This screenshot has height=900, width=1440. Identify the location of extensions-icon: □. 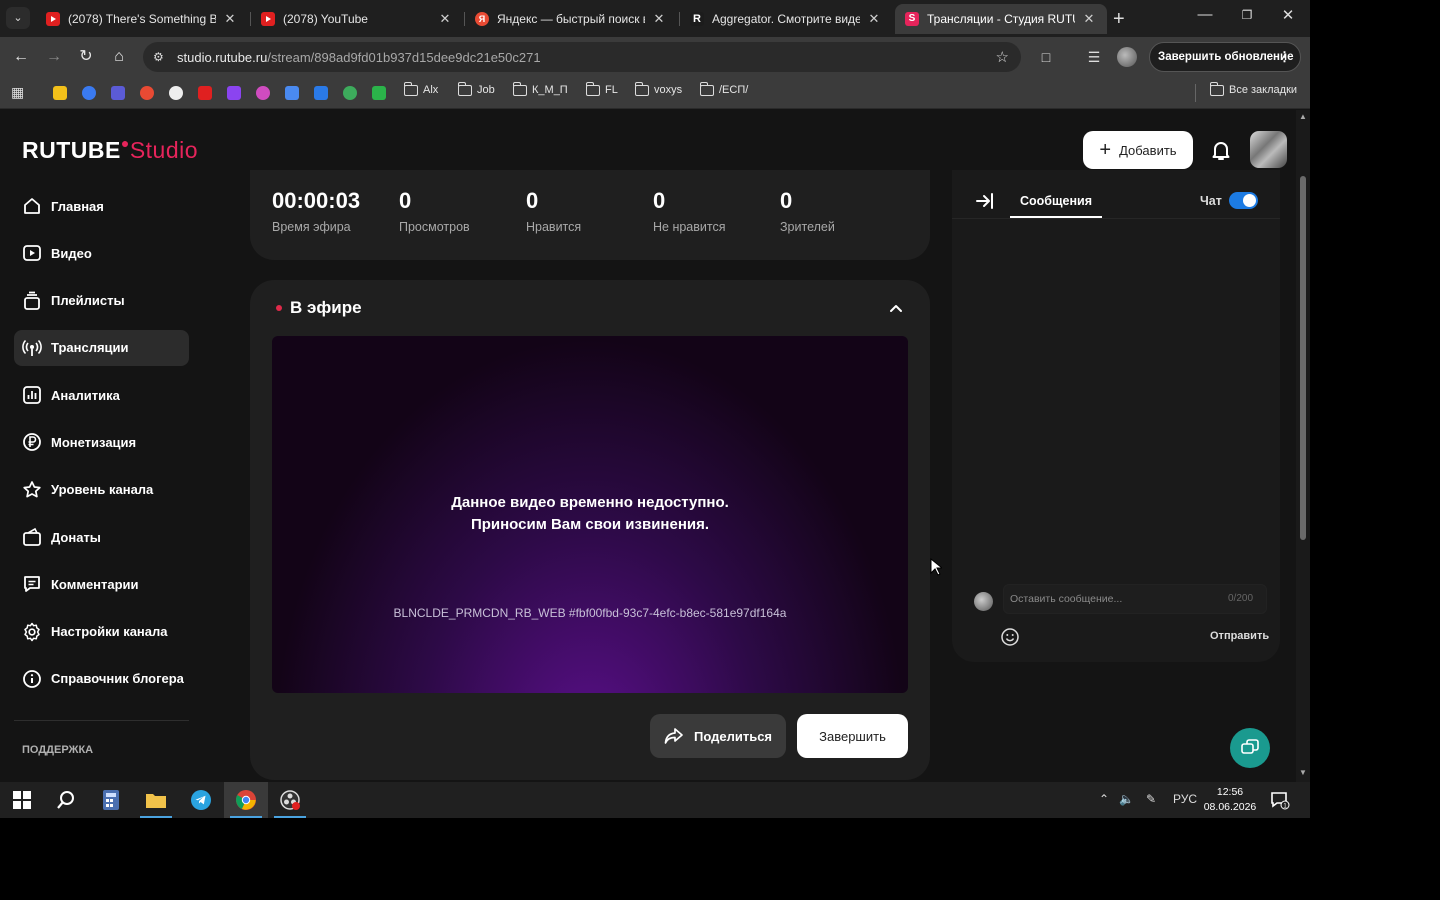
(1046, 57).